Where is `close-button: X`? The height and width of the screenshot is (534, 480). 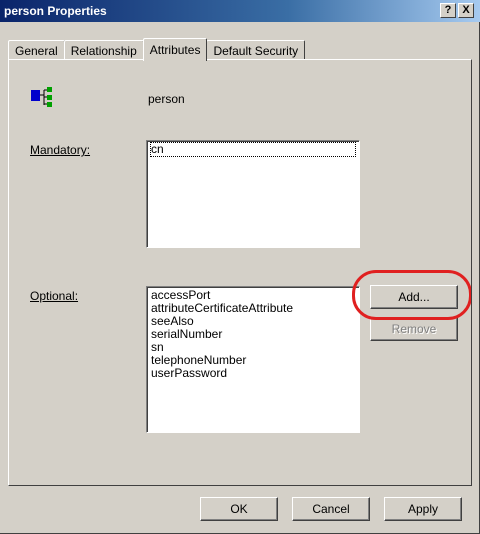 close-button: X is located at coordinates (466, 10).